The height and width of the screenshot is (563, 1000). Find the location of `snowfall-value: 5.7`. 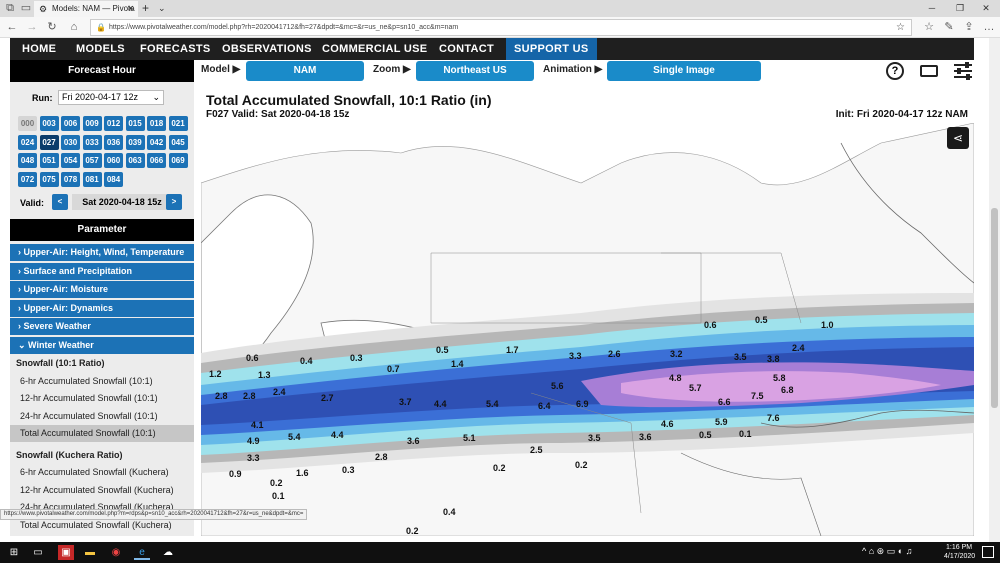

snowfall-value: 5.7 is located at coordinates (695, 388).